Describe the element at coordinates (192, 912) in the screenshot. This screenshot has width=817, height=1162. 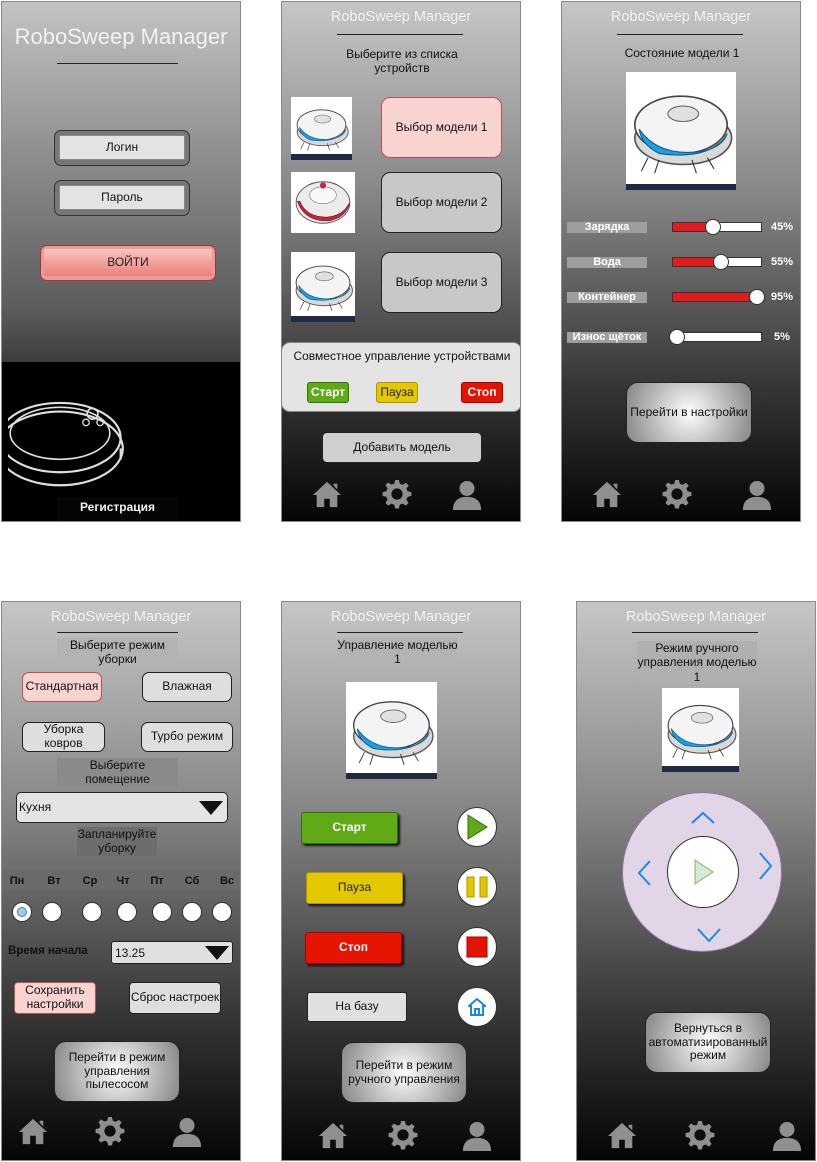
I see `radio-sat` at that location.